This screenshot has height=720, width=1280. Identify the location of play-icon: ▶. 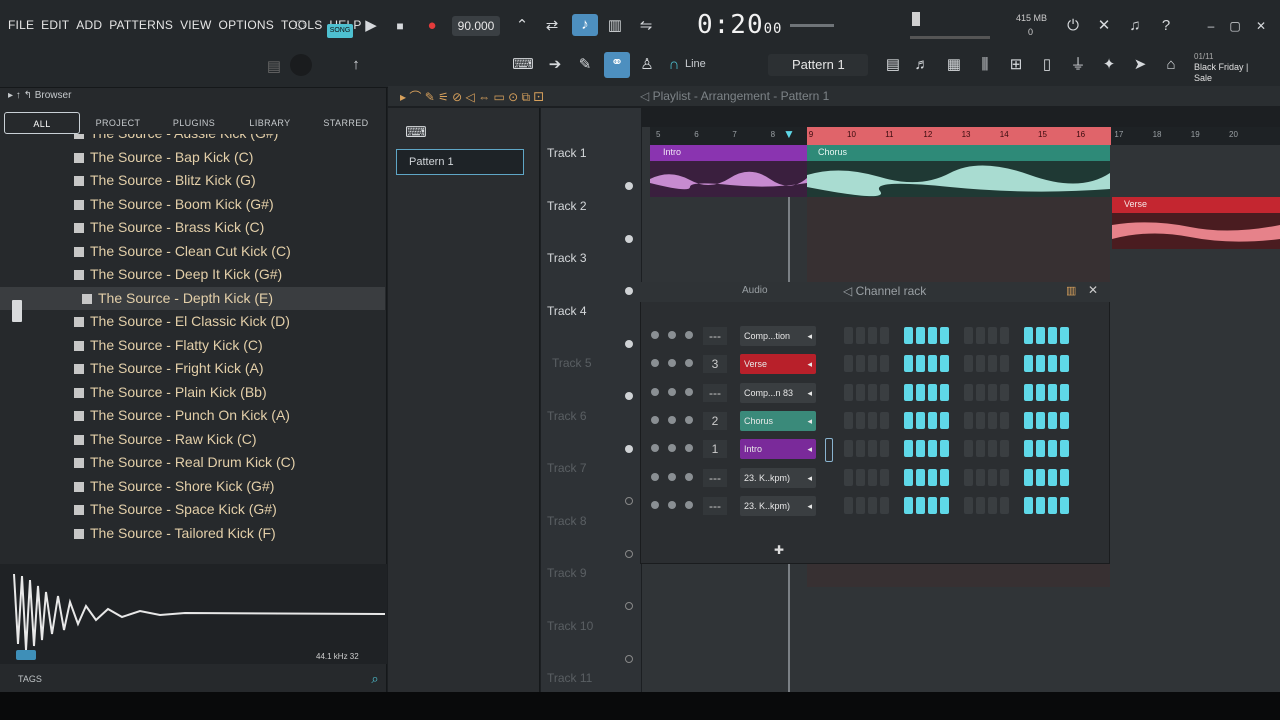
(371, 26).